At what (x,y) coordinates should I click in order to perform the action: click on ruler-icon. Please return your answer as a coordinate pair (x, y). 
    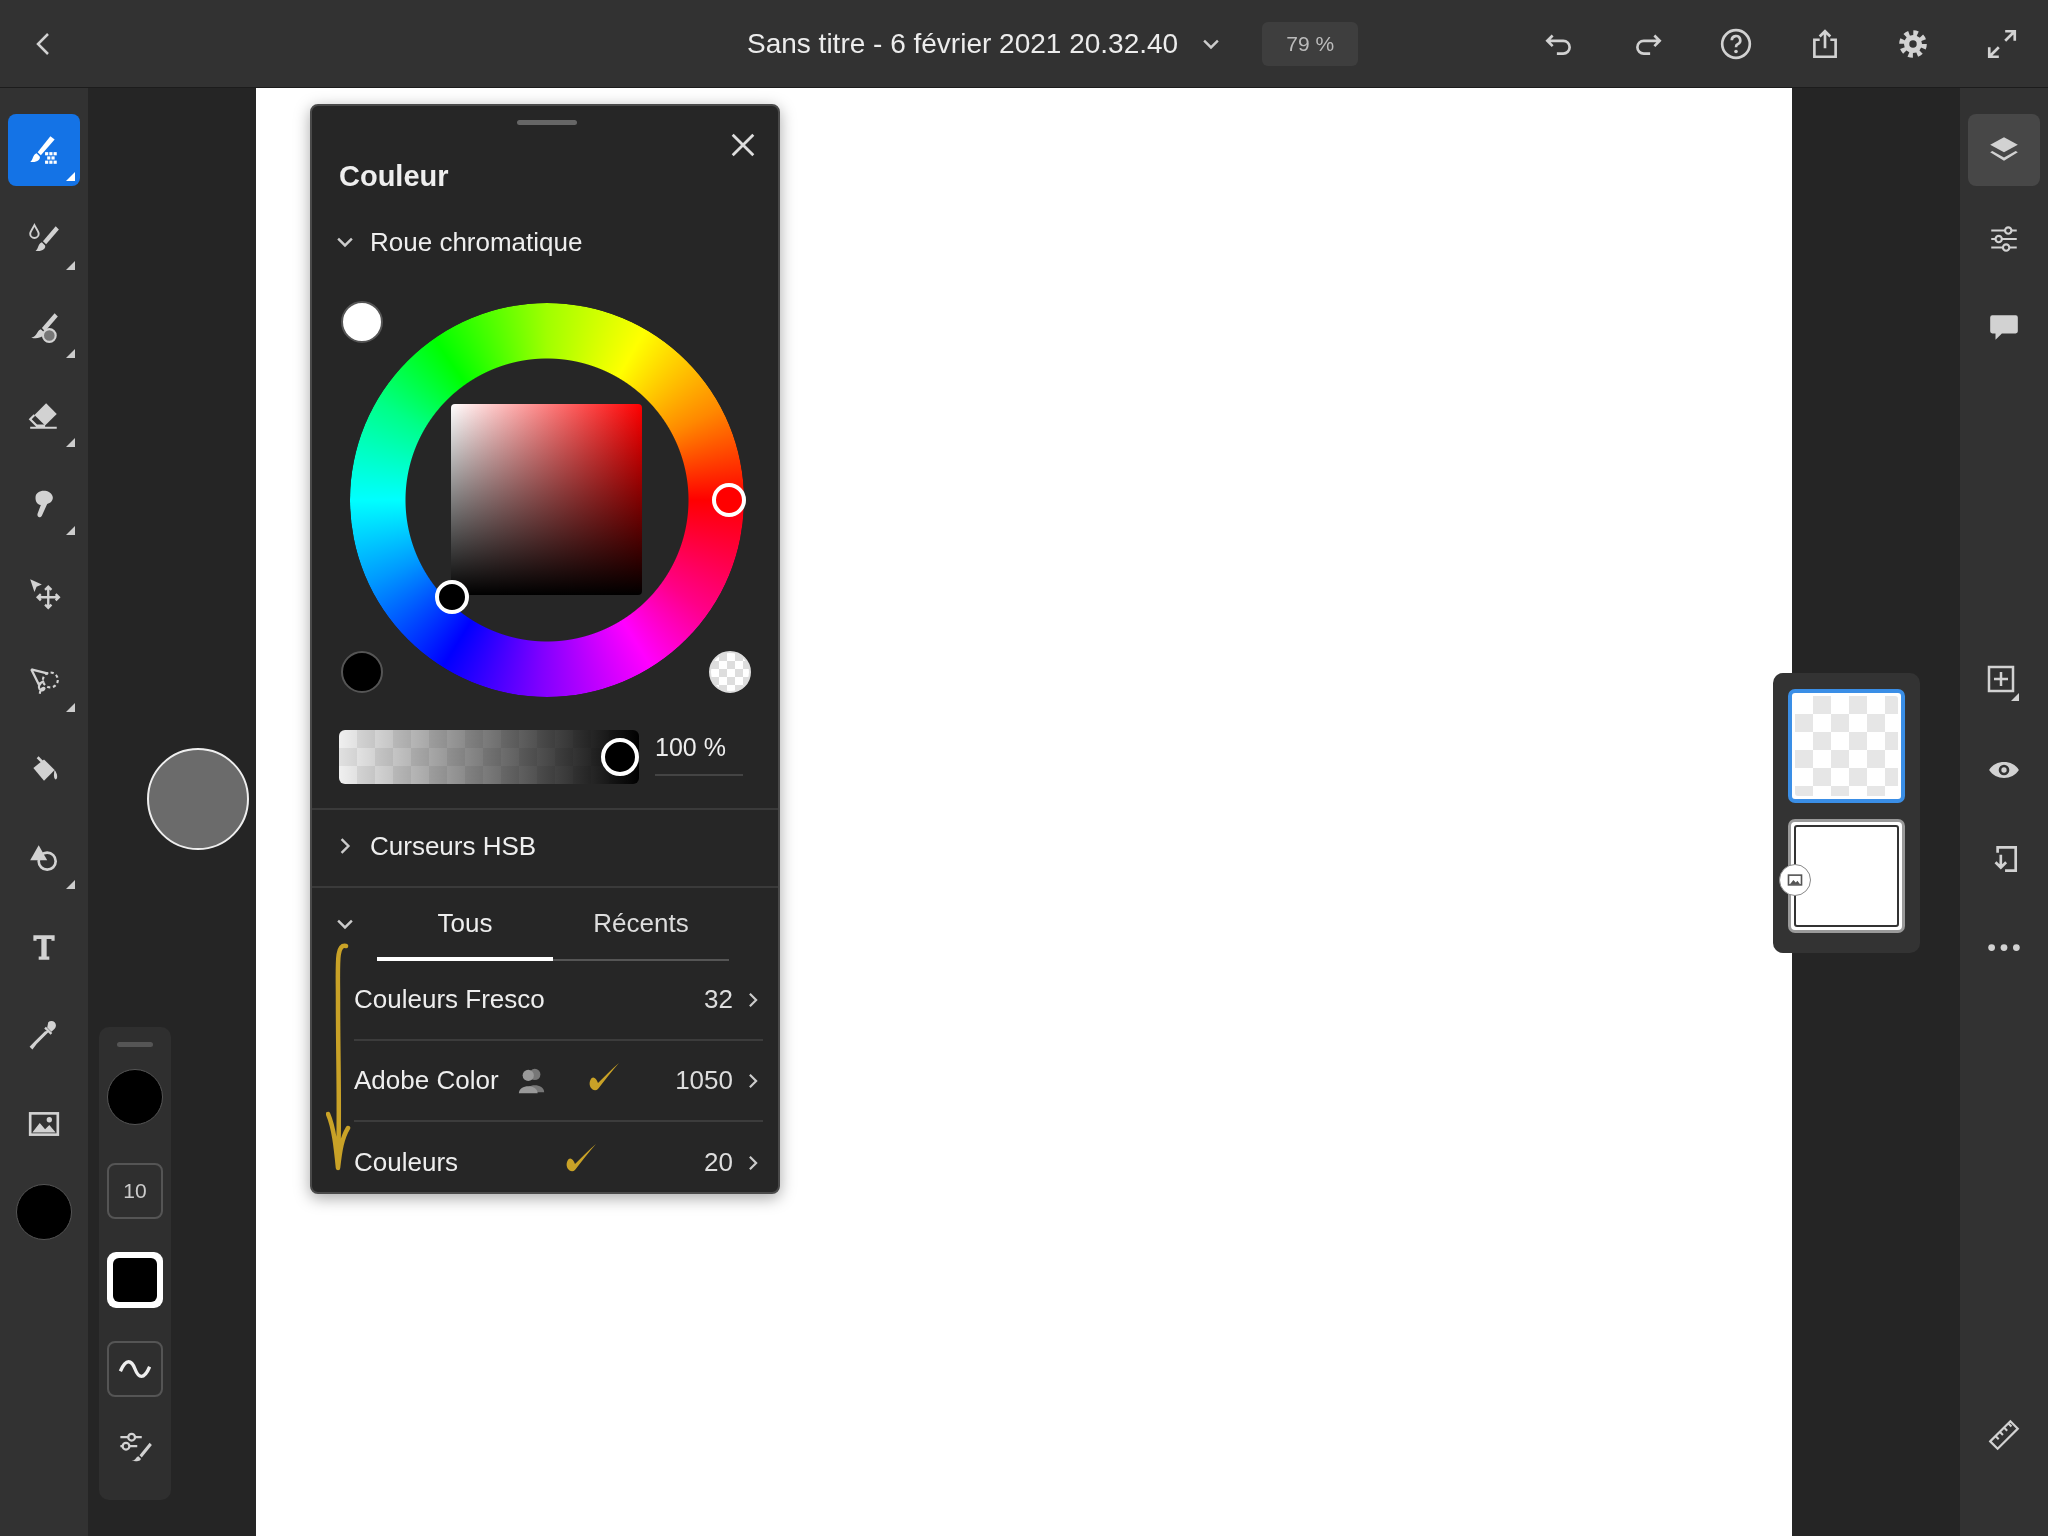
    Looking at the image, I should click on (2004, 1434).